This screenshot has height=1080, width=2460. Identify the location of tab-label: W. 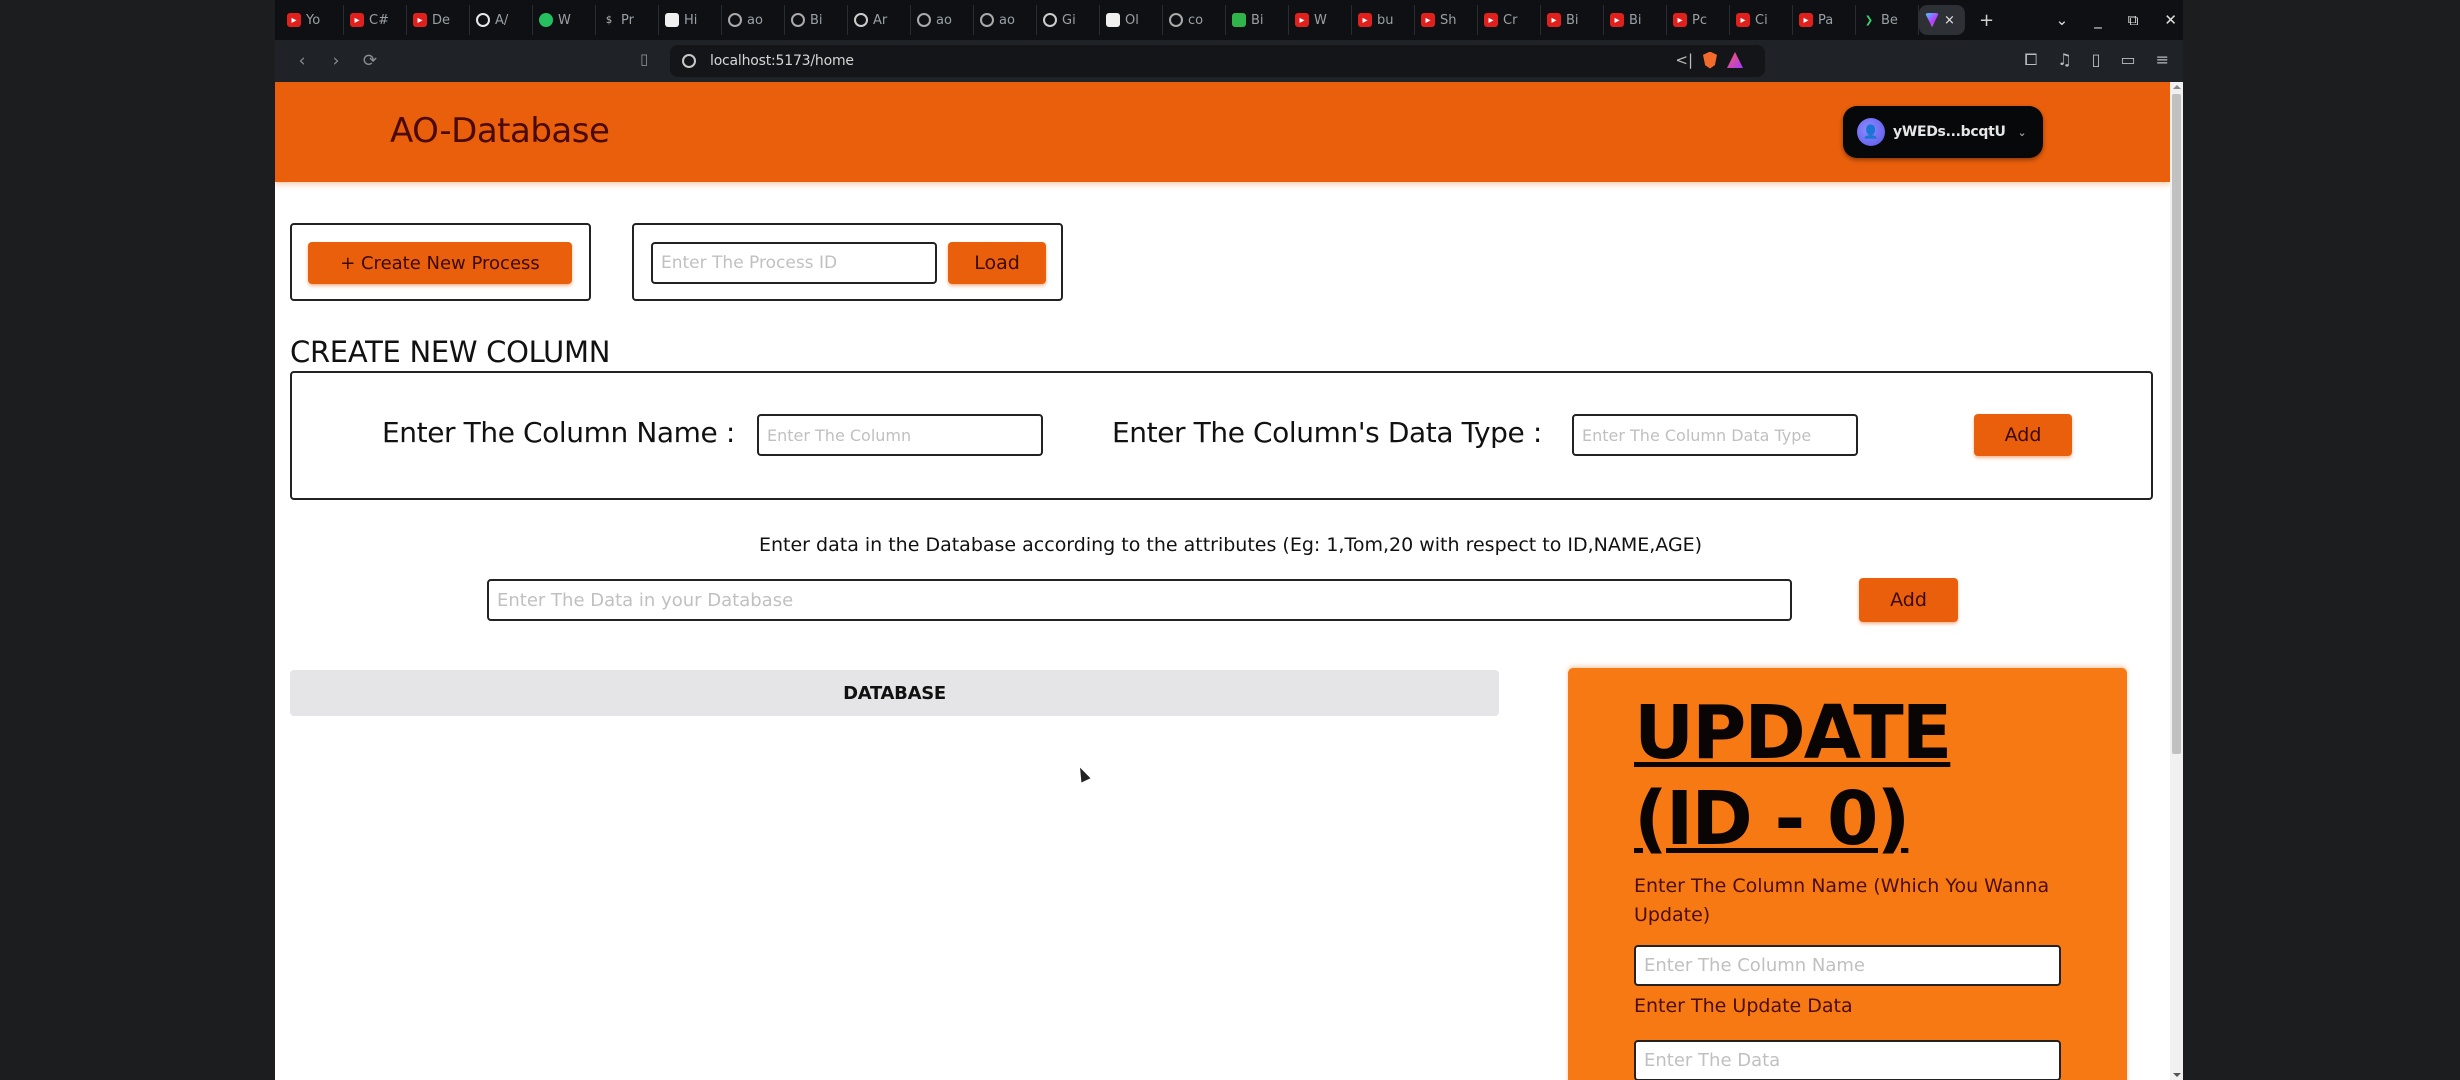
(1320, 20).